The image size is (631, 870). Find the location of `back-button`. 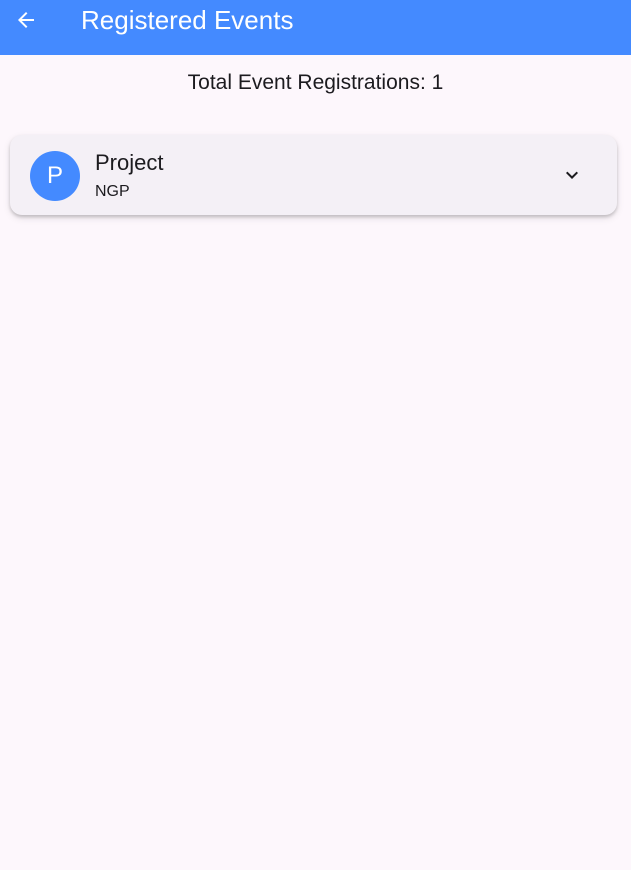

back-button is located at coordinates (26, 20).